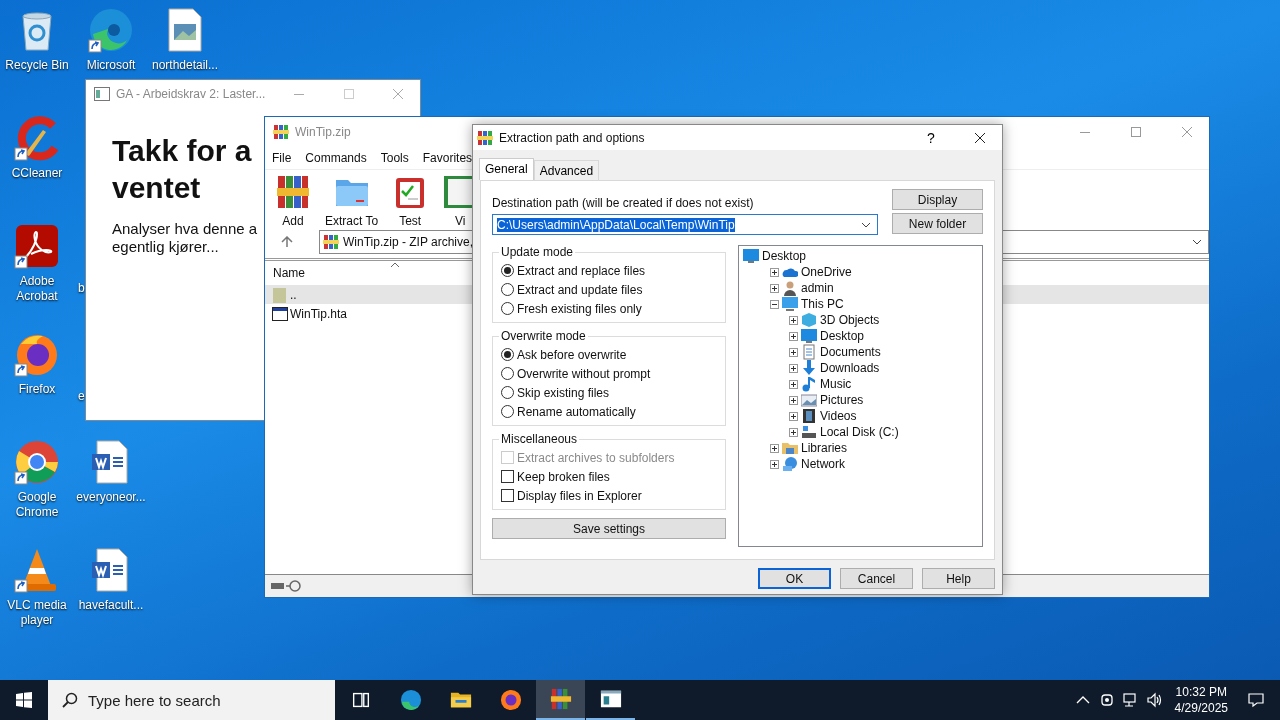  I want to click on icon-label: e, so click(81, 396).